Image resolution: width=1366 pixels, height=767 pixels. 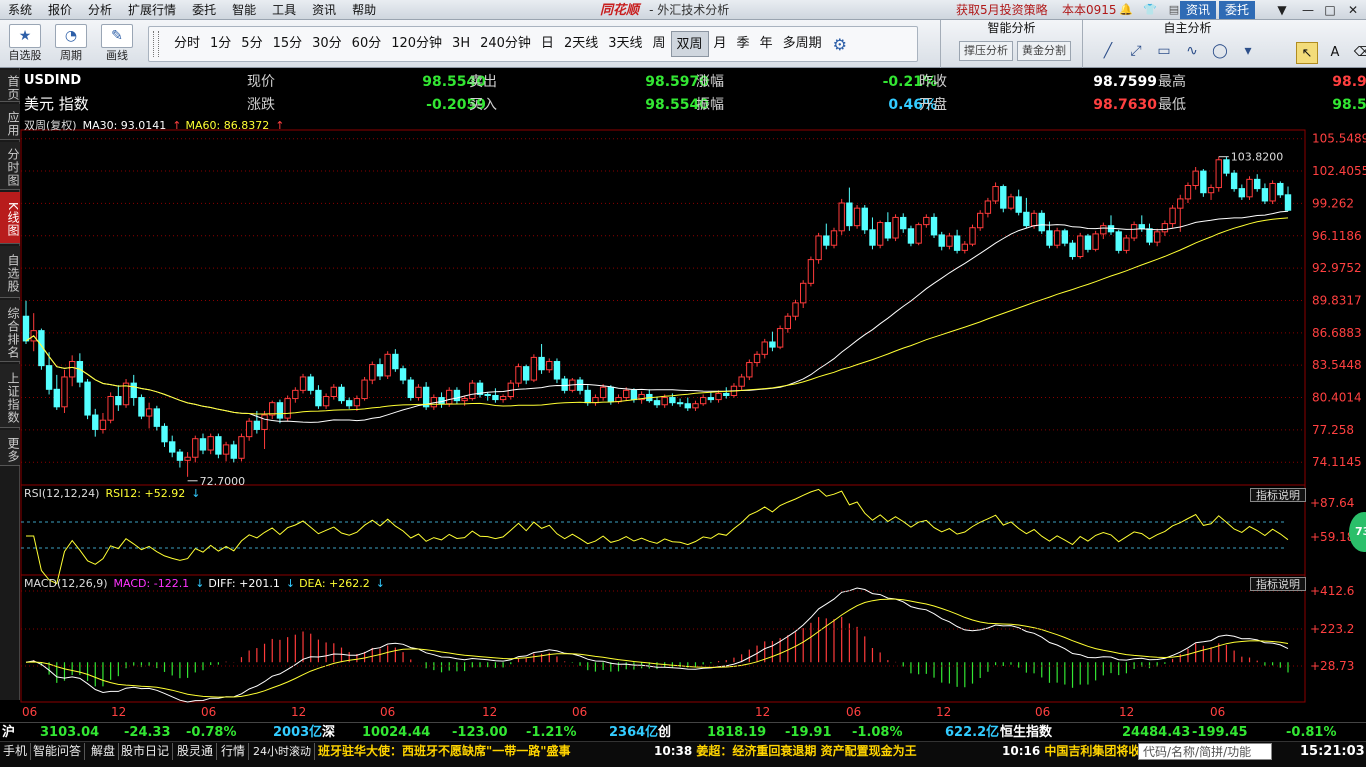 What do you see at coordinates (196, 751) in the screenshot?
I see `status-tab-4: 股灵通` at bounding box center [196, 751].